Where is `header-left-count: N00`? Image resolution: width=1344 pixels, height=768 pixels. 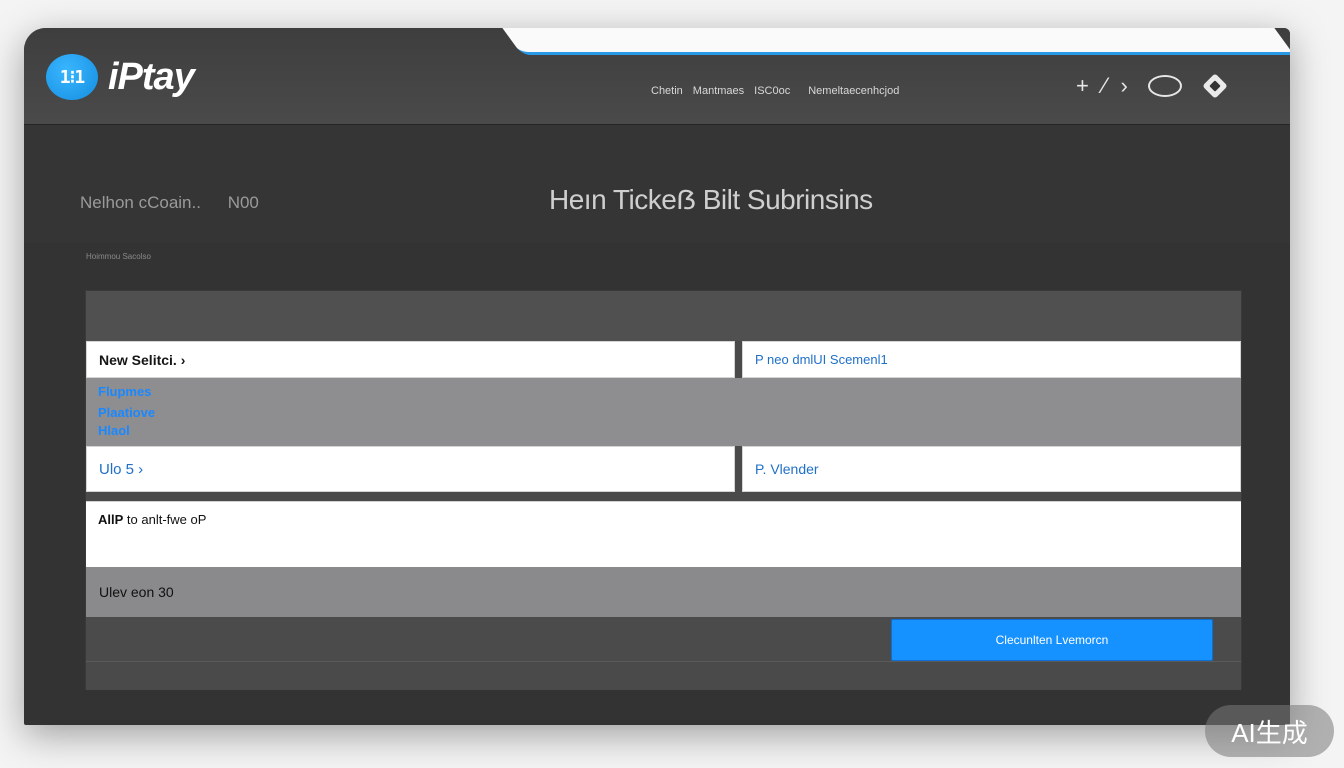 header-left-count: N00 is located at coordinates (243, 202).